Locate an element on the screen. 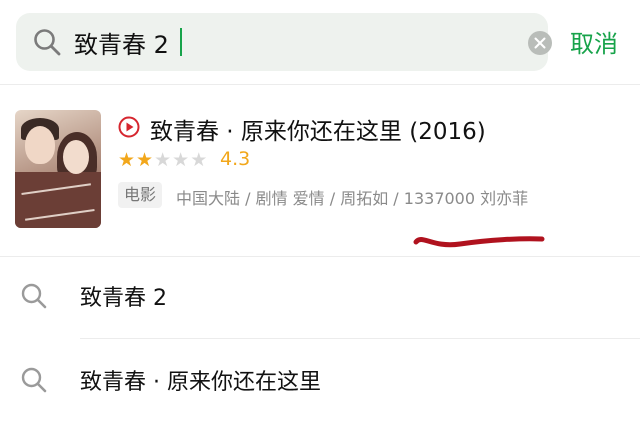  star-rating: ★ ★ ★ ★ ★ is located at coordinates (162, 160).